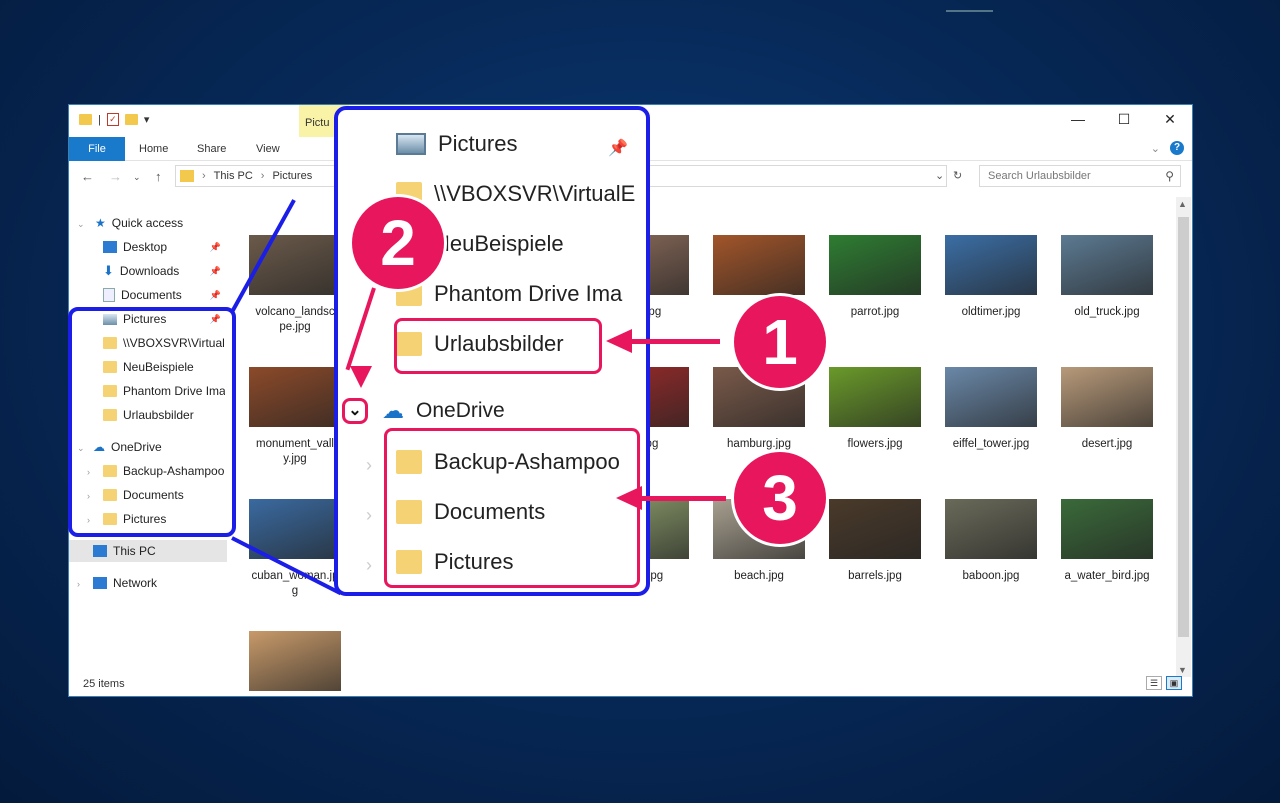 The image size is (1280, 803). Describe the element at coordinates (110, 247) in the screenshot. I see `desktop-icon` at that location.